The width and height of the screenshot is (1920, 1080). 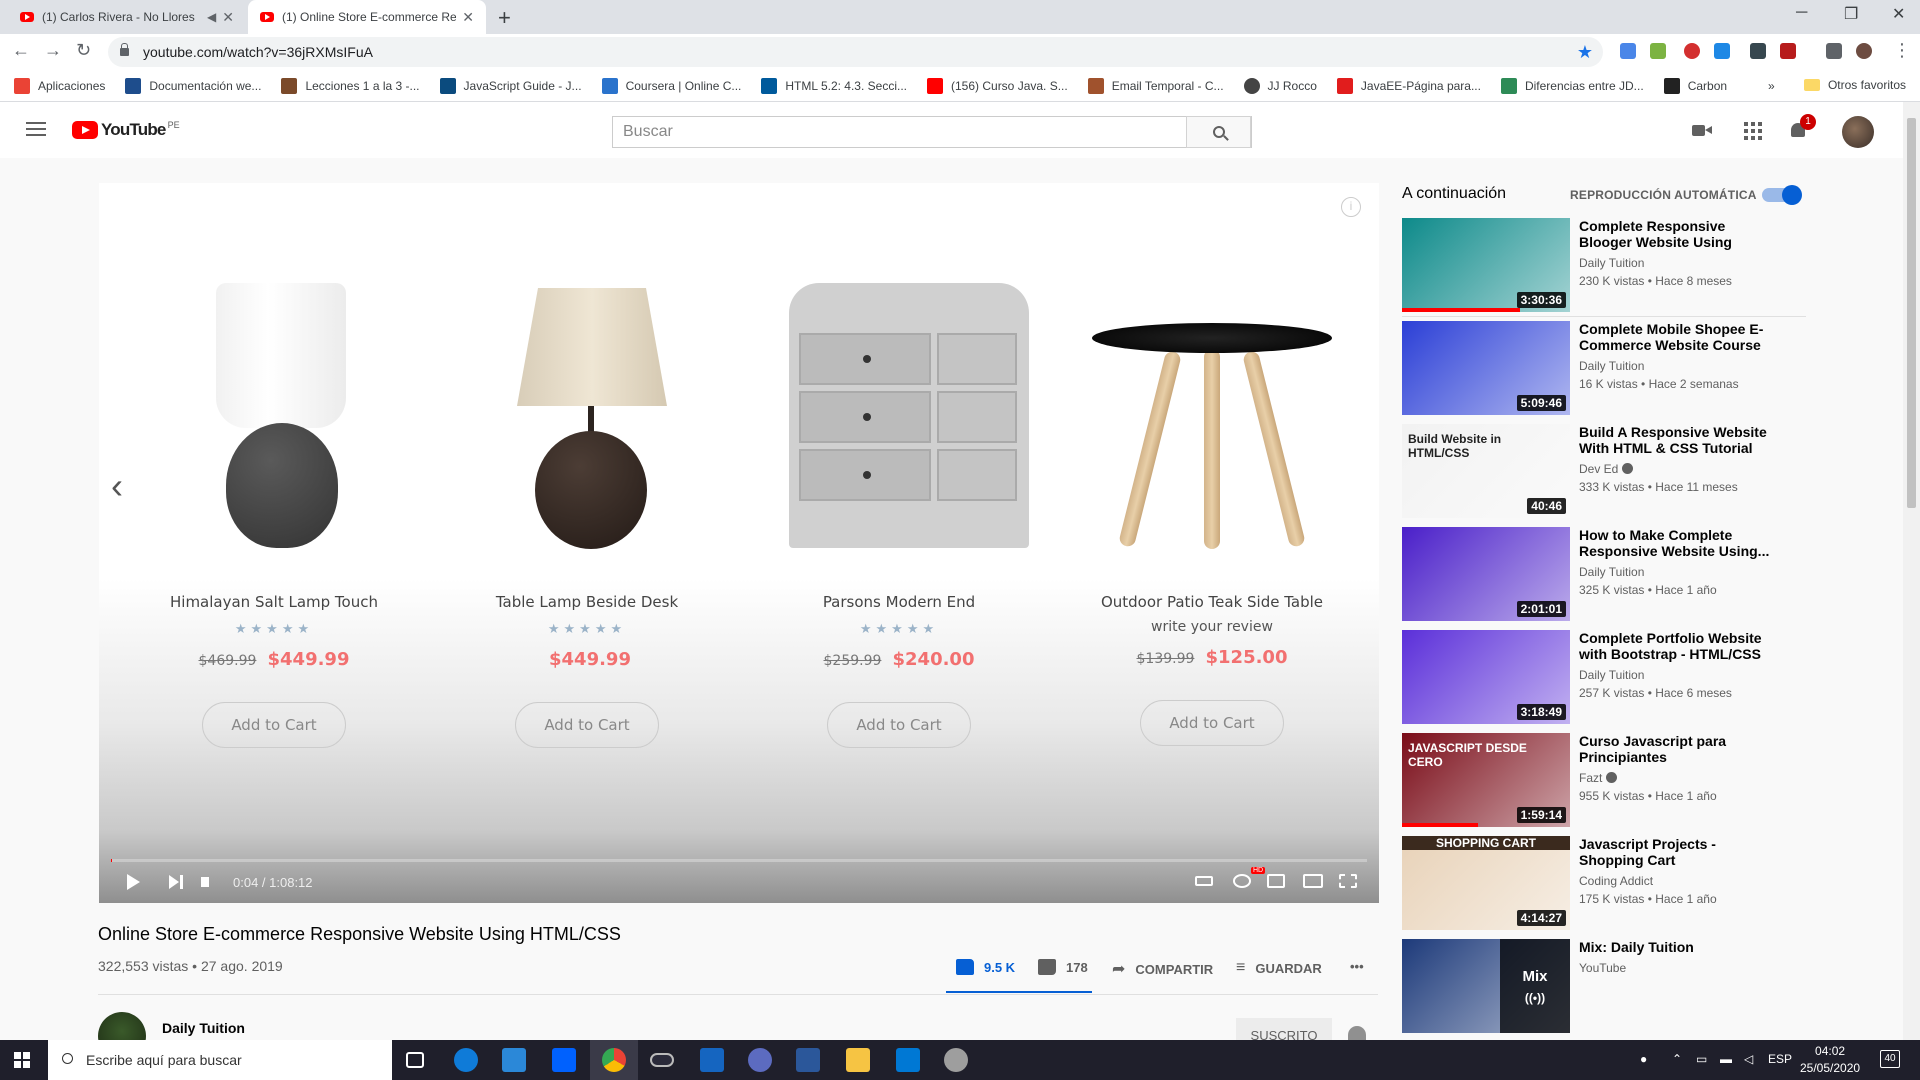 What do you see at coordinates (1801, 13) in the screenshot?
I see `minimize-window-button: ─` at bounding box center [1801, 13].